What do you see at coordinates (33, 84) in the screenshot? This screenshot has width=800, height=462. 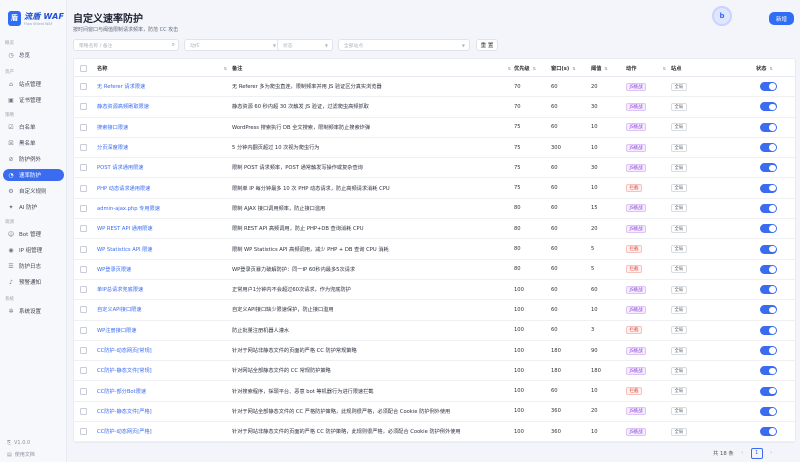 I see `sidebar-item: ⌂ 站点管理` at bounding box center [33, 84].